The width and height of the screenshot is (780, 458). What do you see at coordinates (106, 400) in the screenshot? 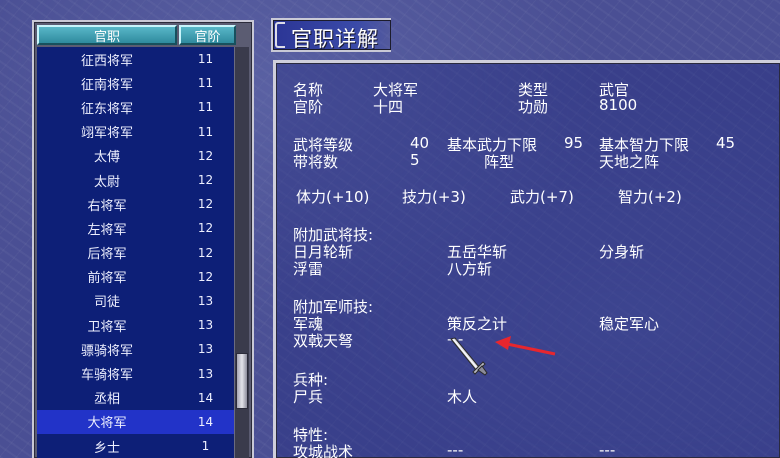
I see `rank-name: 丞相` at bounding box center [106, 400].